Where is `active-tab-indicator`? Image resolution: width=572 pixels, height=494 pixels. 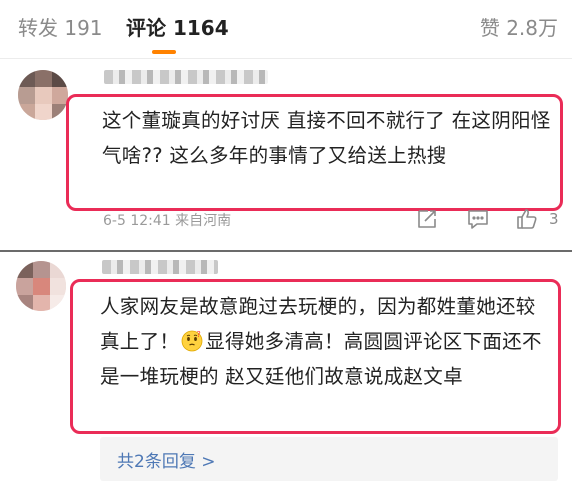
active-tab-indicator is located at coordinates (164, 52).